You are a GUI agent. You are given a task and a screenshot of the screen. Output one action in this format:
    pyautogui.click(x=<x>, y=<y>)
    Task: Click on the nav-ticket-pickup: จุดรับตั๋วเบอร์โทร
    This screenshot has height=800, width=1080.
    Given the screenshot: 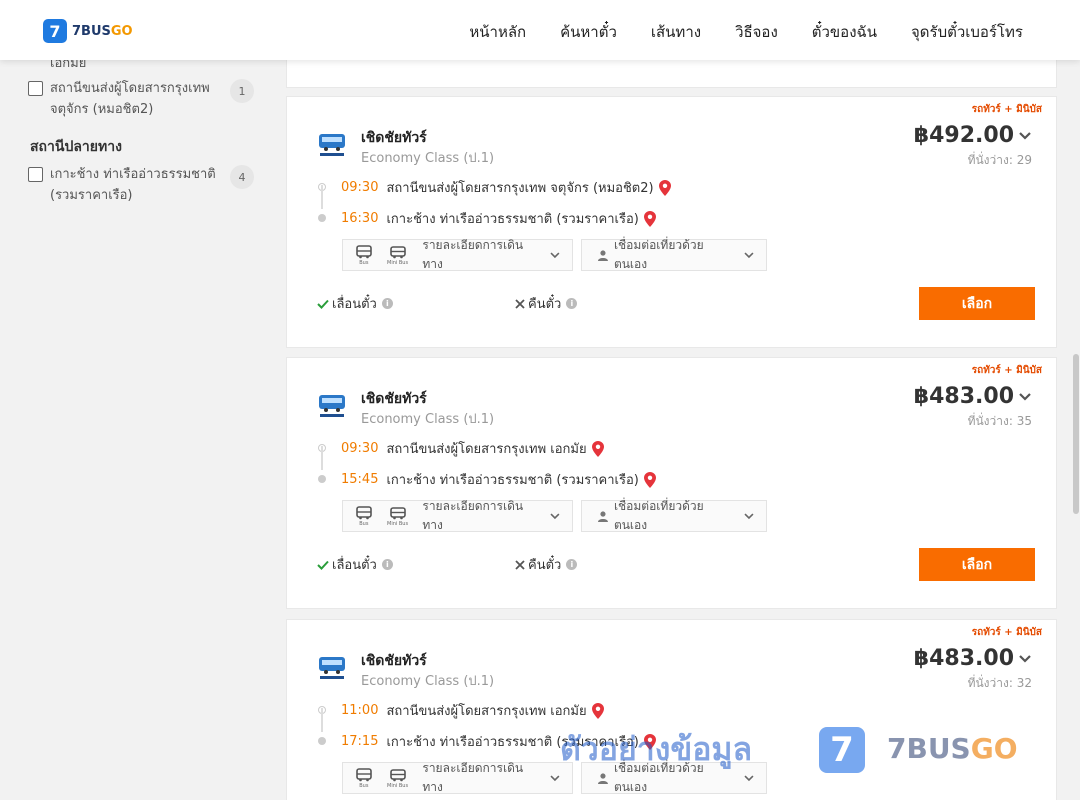 What is the action you would take?
    pyautogui.click(x=967, y=32)
    